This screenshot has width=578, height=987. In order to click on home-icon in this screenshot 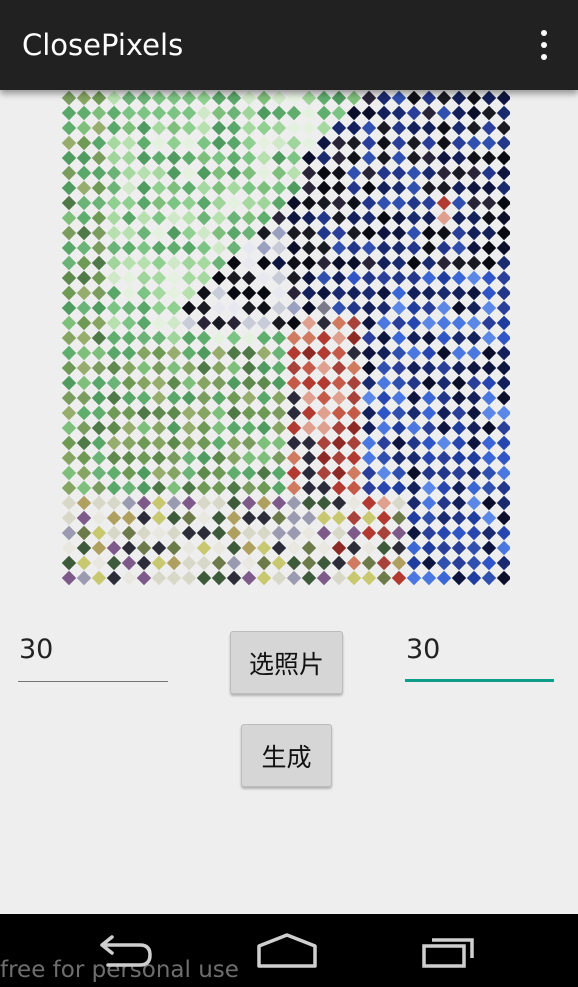, I will do `click(287, 951)`.